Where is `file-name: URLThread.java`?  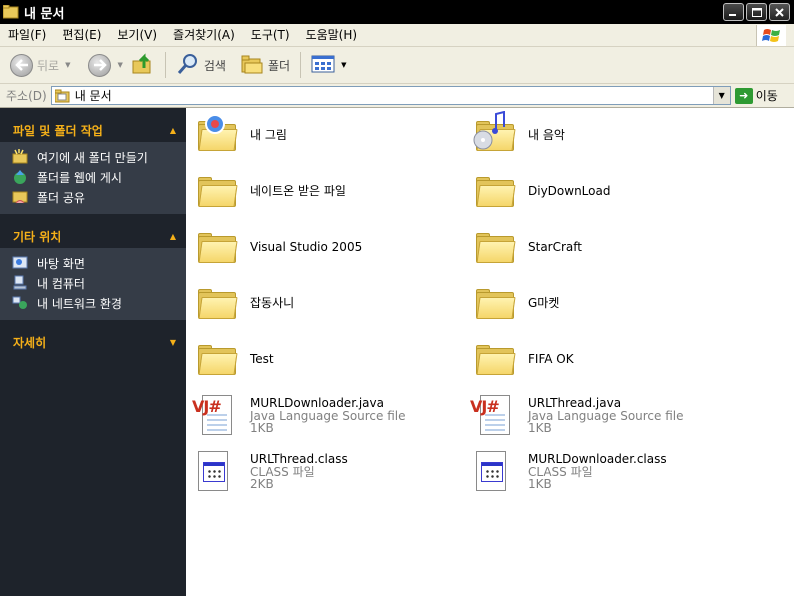
file-name: URLThread.java is located at coordinates (575, 402).